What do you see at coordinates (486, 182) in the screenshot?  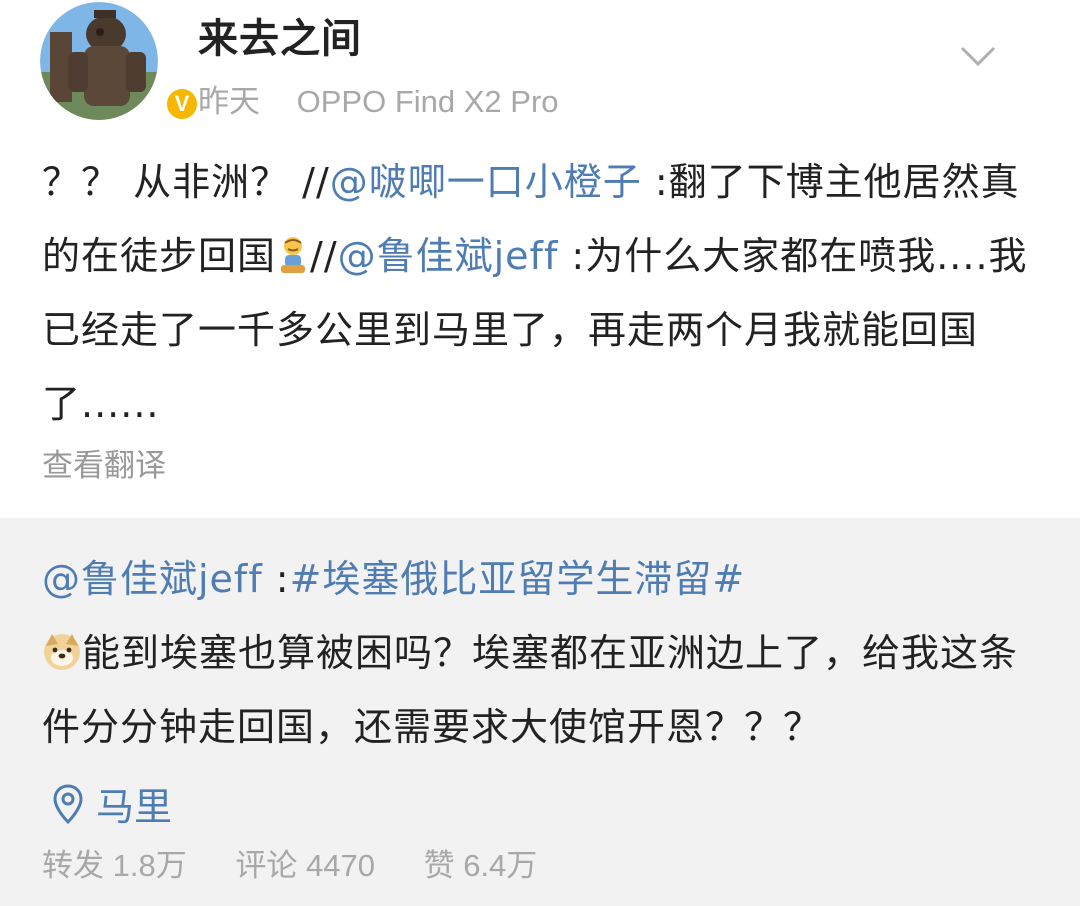 I see `mention-link-1: @啵唧一口小橙子` at bounding box center [486, 182].